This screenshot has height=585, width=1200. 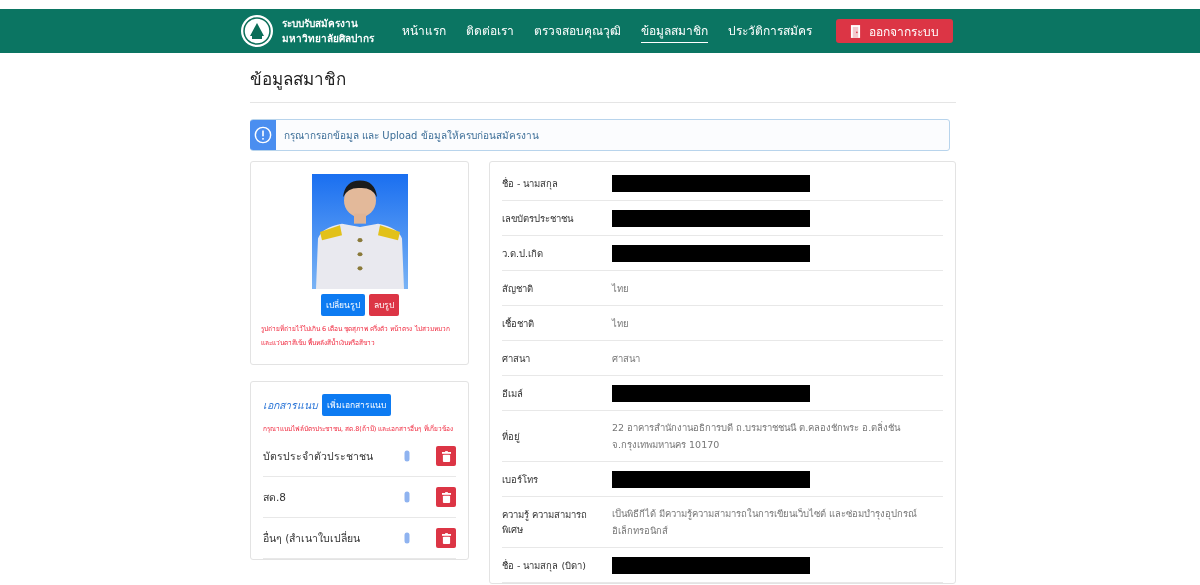 What do you see at coordinates (855, 31) in the screenshot?
I see `door-icon` at bounding box center [855, 31].